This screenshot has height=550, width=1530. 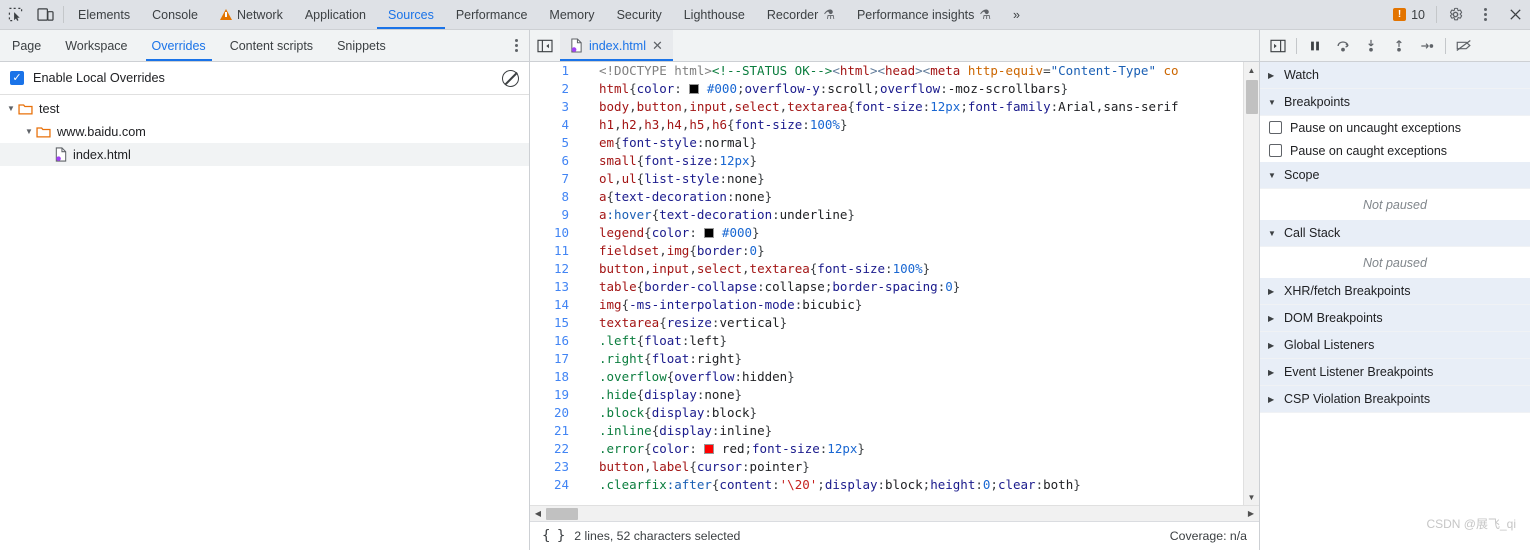 What do you see at coordinates (1252, 70) in the screenshot?
I see `scroll-up-arrow-icon: ▲` at bounding box center [1252, 70].